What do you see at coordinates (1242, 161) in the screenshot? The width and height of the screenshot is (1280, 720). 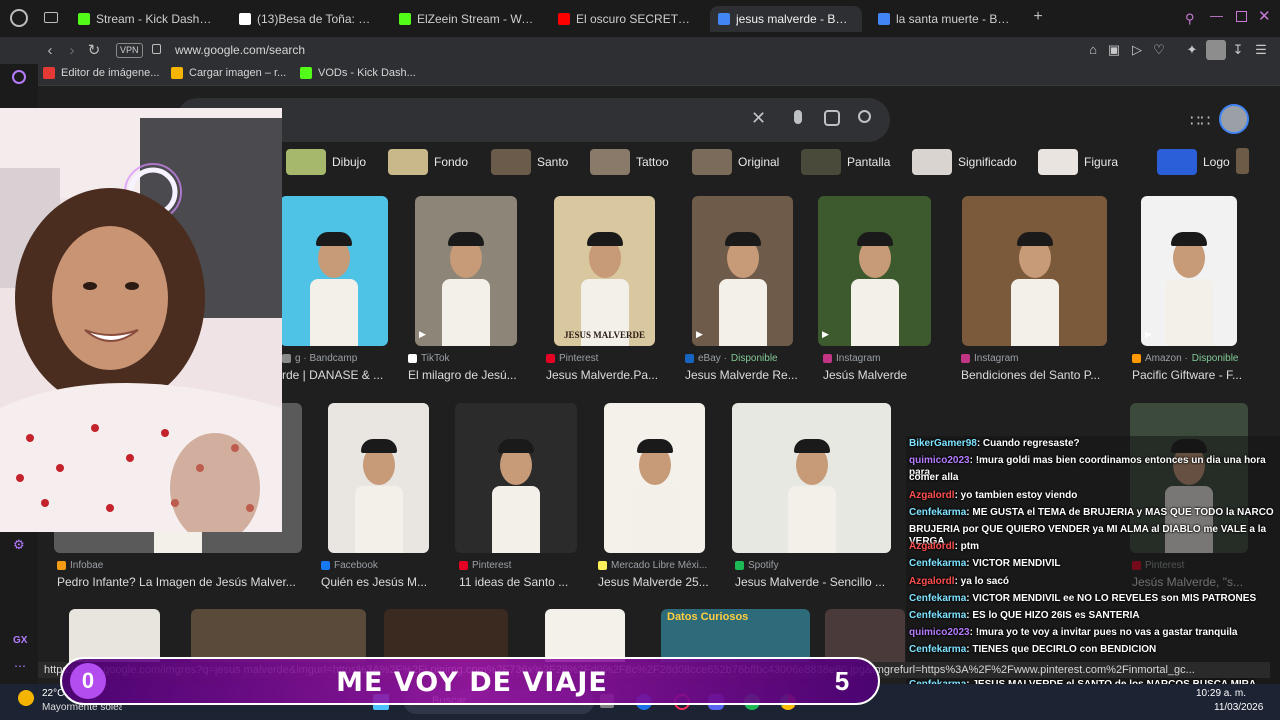 I see `chip-scroll-image` at bounding box center [1242, 161].